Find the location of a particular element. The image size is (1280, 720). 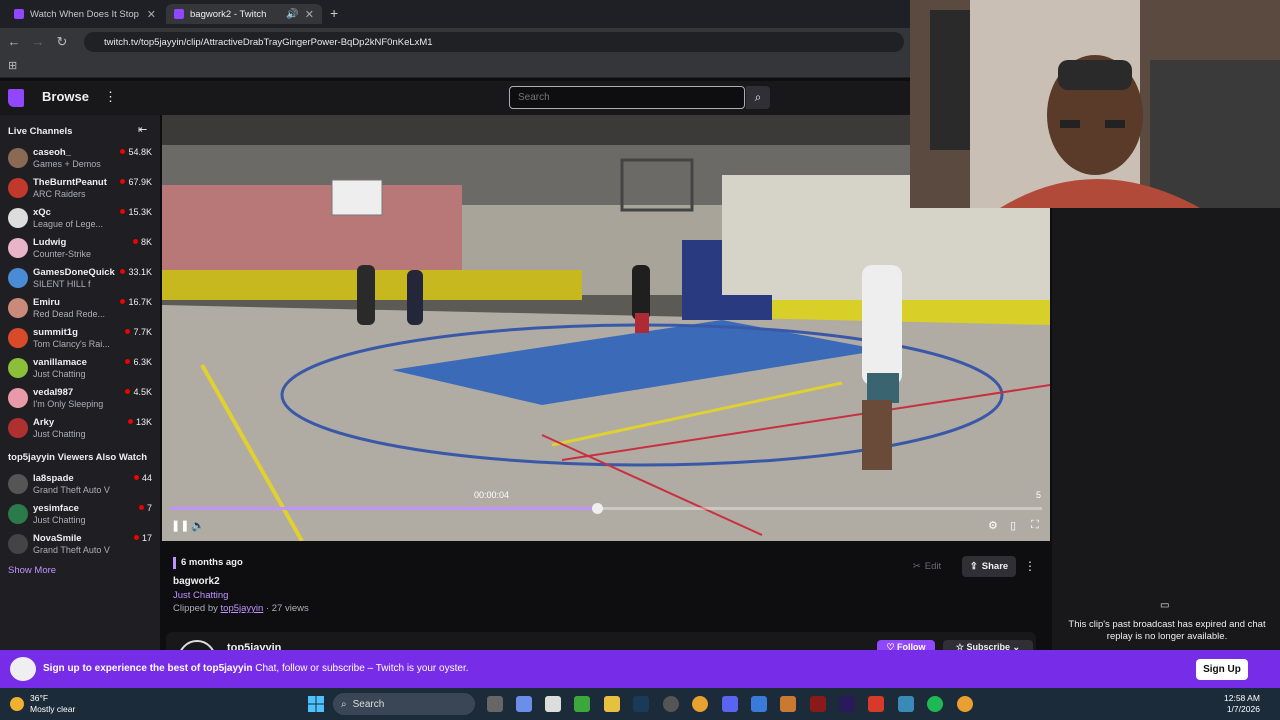

sidebar-channel-summit1g: summit1g Tom Clancy's Rai... 7.7K is located at coordinates (80, 338).